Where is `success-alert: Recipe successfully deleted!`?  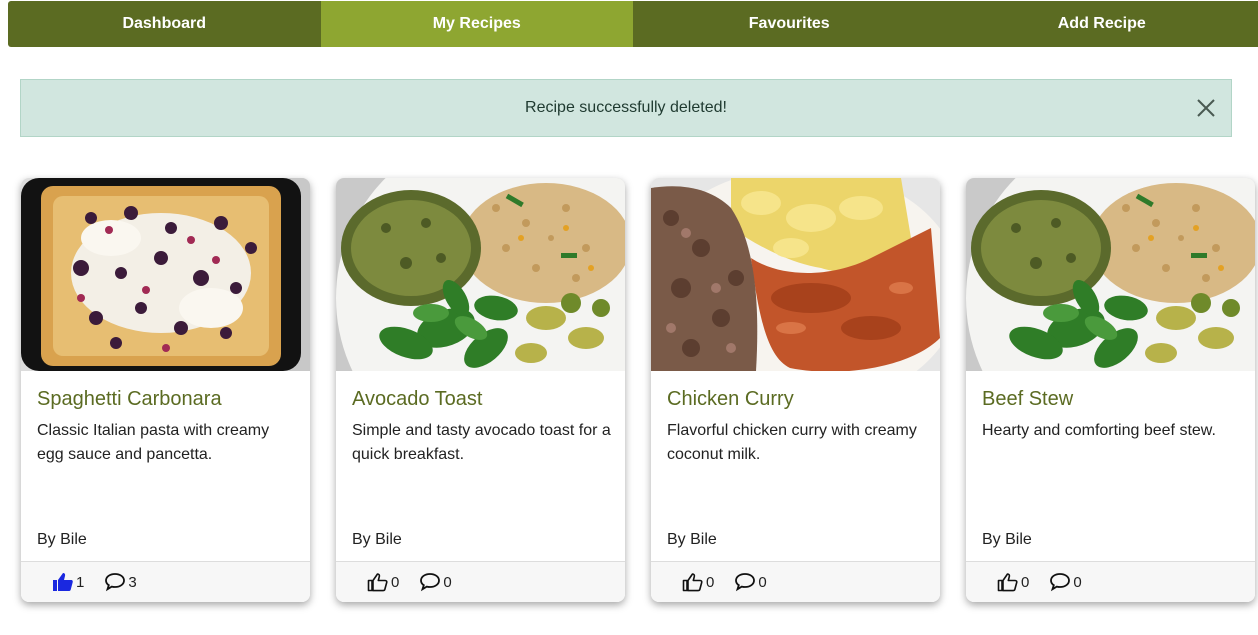 success-alert: Recipe successfully deleted! is located at coordinates (626, 108).